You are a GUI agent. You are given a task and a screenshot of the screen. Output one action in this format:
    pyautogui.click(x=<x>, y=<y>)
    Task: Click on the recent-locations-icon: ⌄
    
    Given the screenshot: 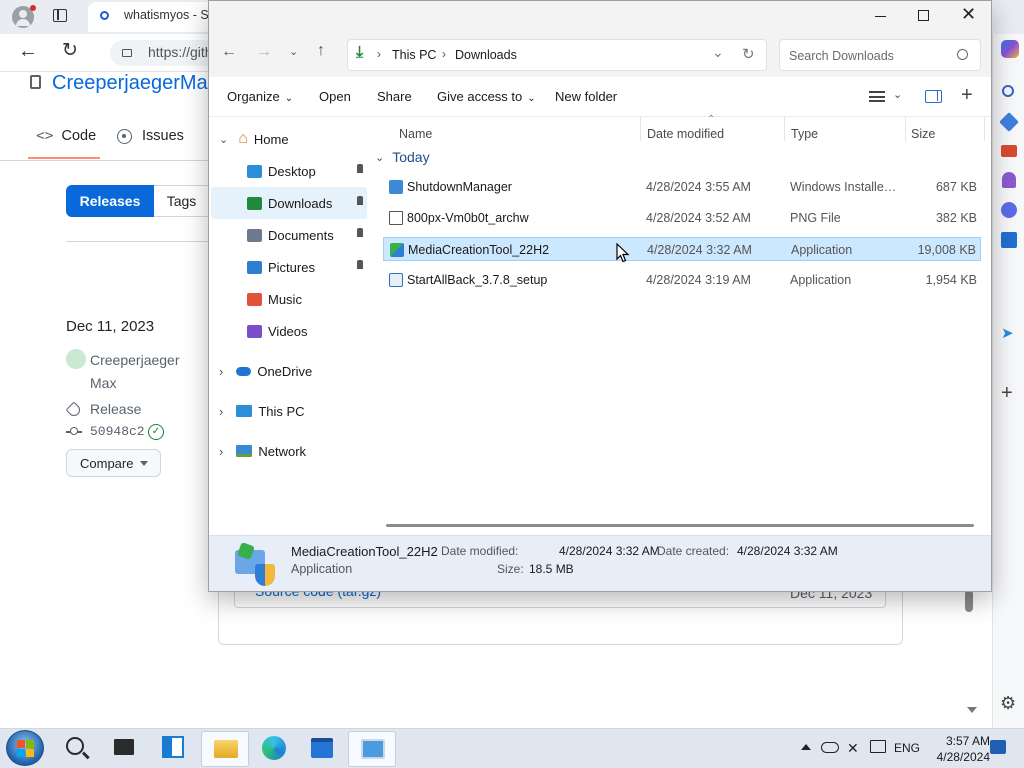 What is the action you would take?
    pyautogui.click(x=293, y=51)
    